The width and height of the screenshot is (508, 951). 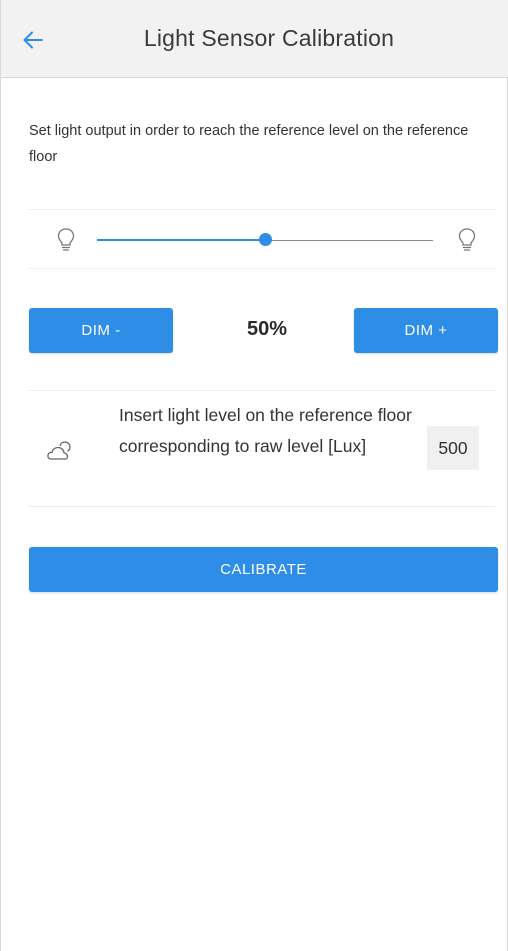 I want to click on calibrate-button: CALIBRATE, so click(x=263, y=569).